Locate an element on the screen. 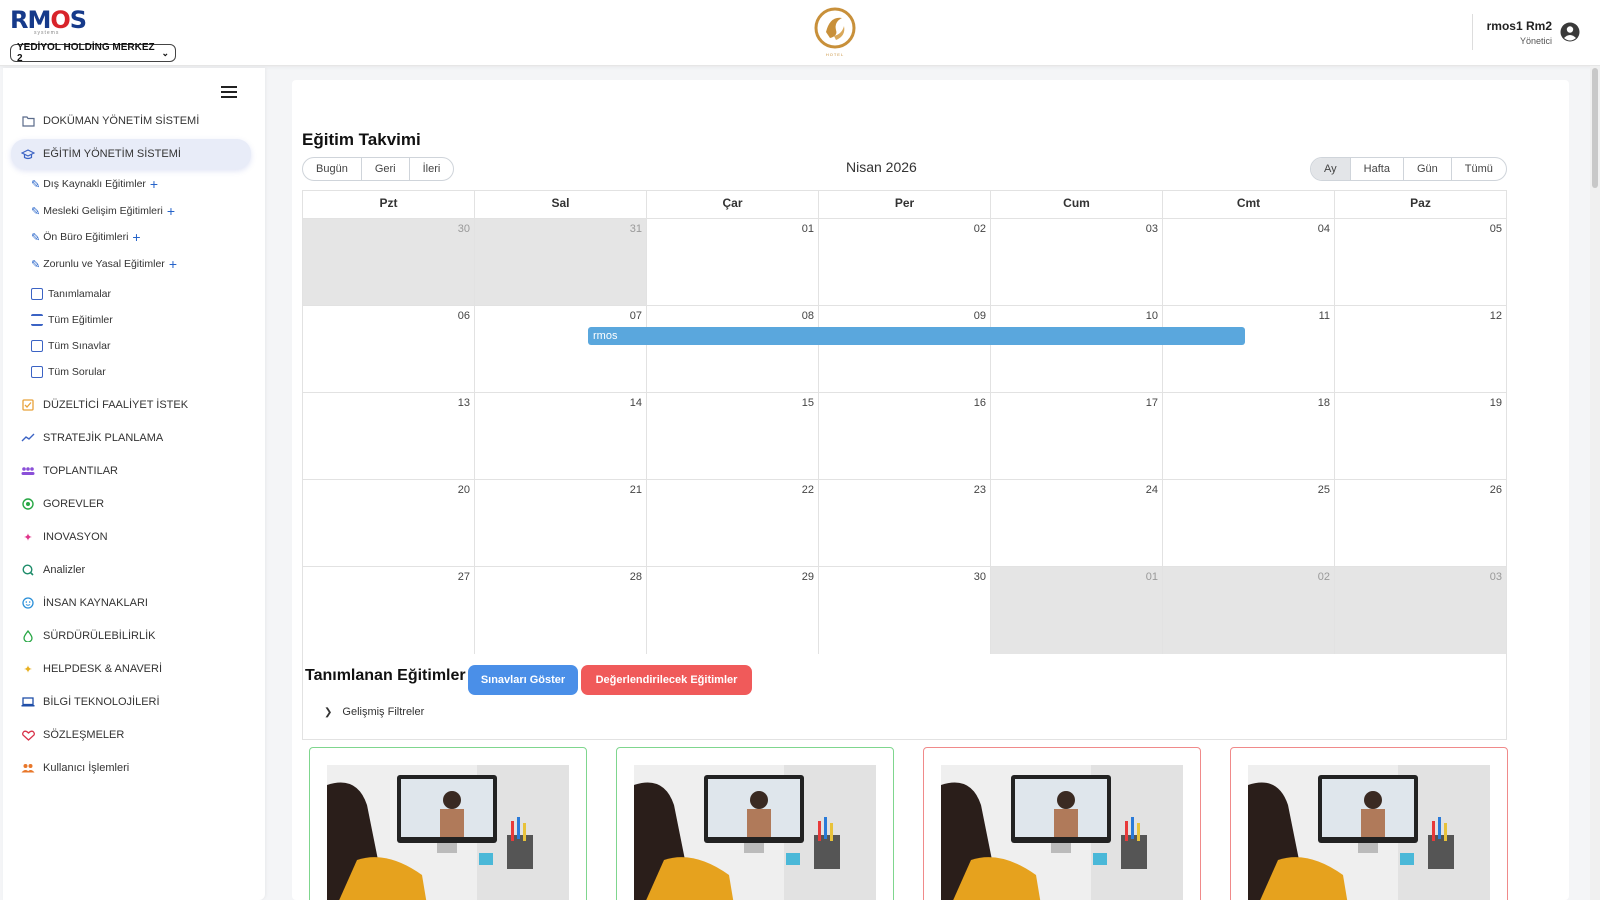 This screenshot has width=1600, height=900. sidebar-sub-all-exams: Tüm Sınavlar is located at coordinates (70, 346).